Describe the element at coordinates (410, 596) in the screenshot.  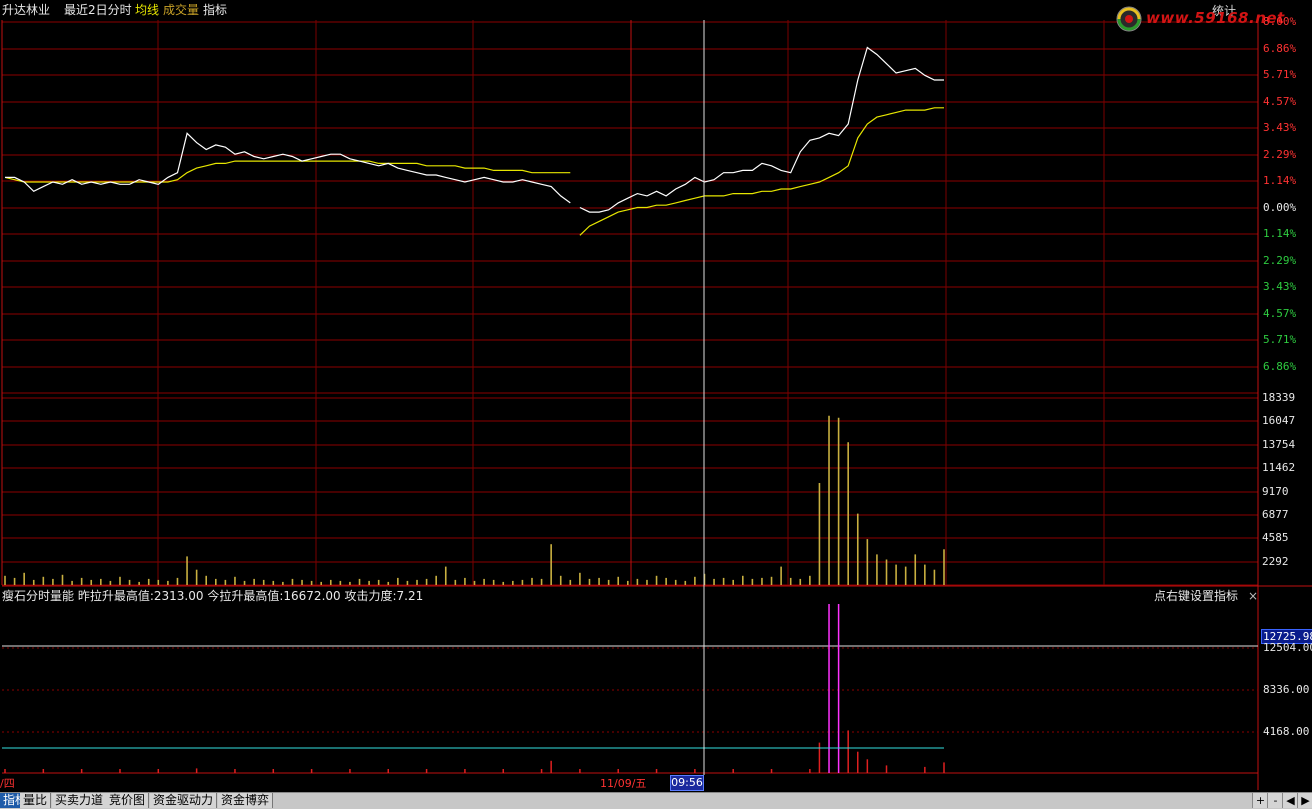
I see `attack-value: 7.21` at that location.